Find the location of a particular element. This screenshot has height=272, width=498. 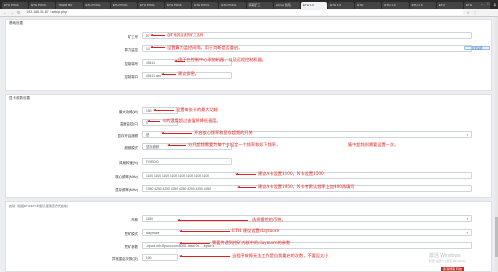

panel-title: 基础设置 is located at coordinates (16, 23).